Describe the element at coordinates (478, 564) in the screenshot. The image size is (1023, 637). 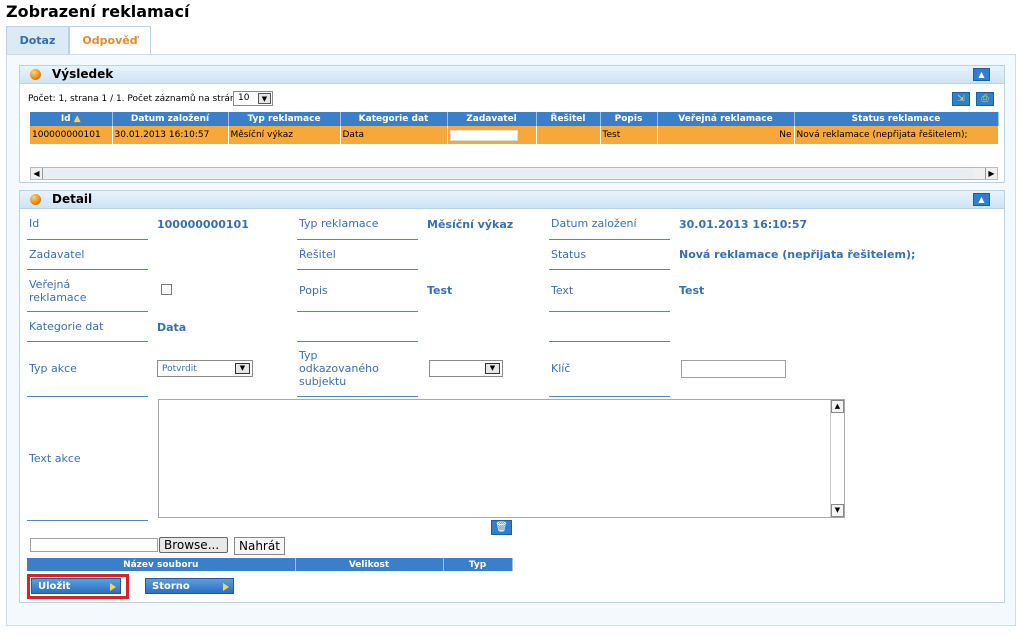
I see `column-header-typ: Typ` at that location.